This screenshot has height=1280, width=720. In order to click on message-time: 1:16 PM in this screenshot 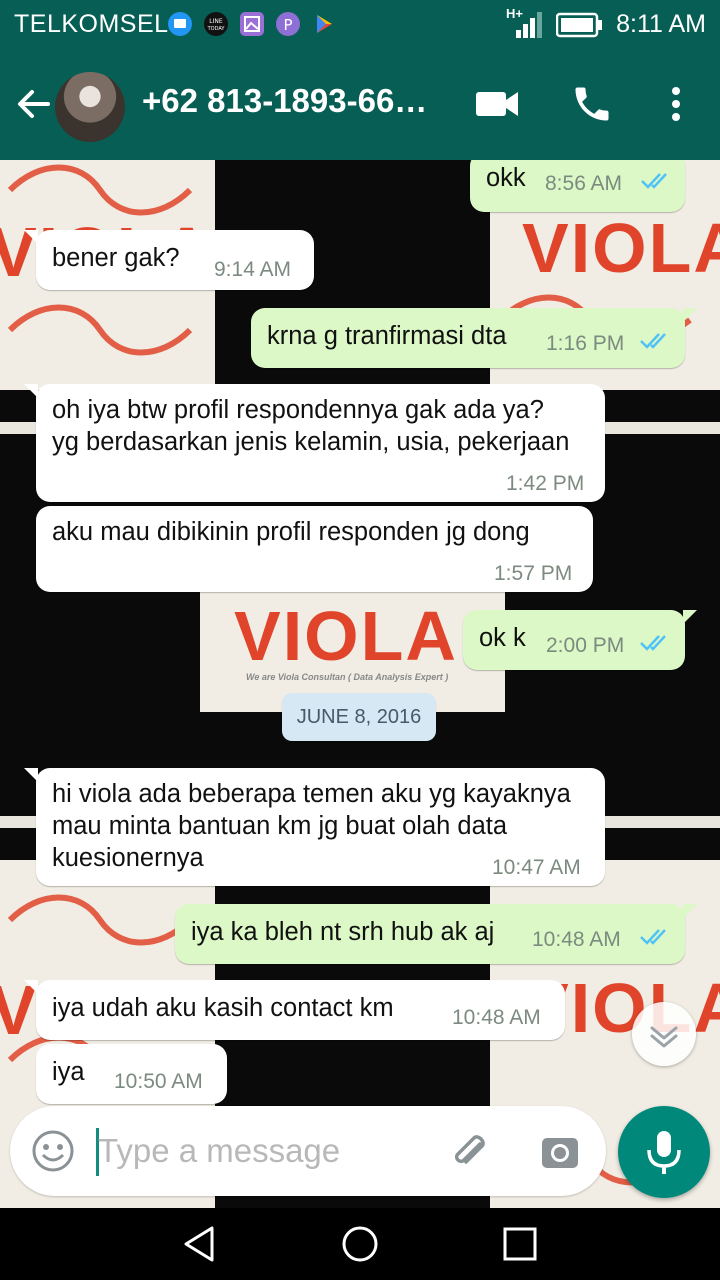, I will do `click(585, 343)`.